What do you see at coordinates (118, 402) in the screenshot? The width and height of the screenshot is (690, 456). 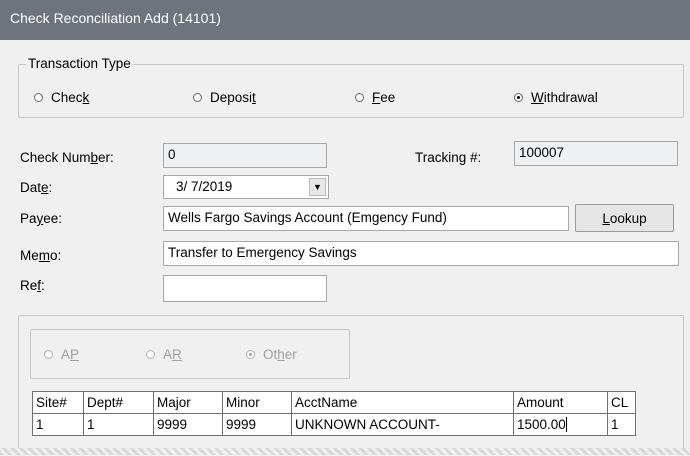 I see `column-header: Dept#` at bounding box center [118, 402].